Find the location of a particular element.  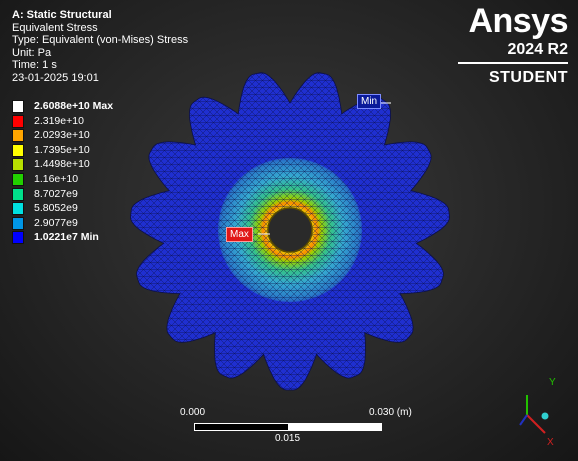

legend-label: 5.8052e9 is located at coordinates (56, 208).